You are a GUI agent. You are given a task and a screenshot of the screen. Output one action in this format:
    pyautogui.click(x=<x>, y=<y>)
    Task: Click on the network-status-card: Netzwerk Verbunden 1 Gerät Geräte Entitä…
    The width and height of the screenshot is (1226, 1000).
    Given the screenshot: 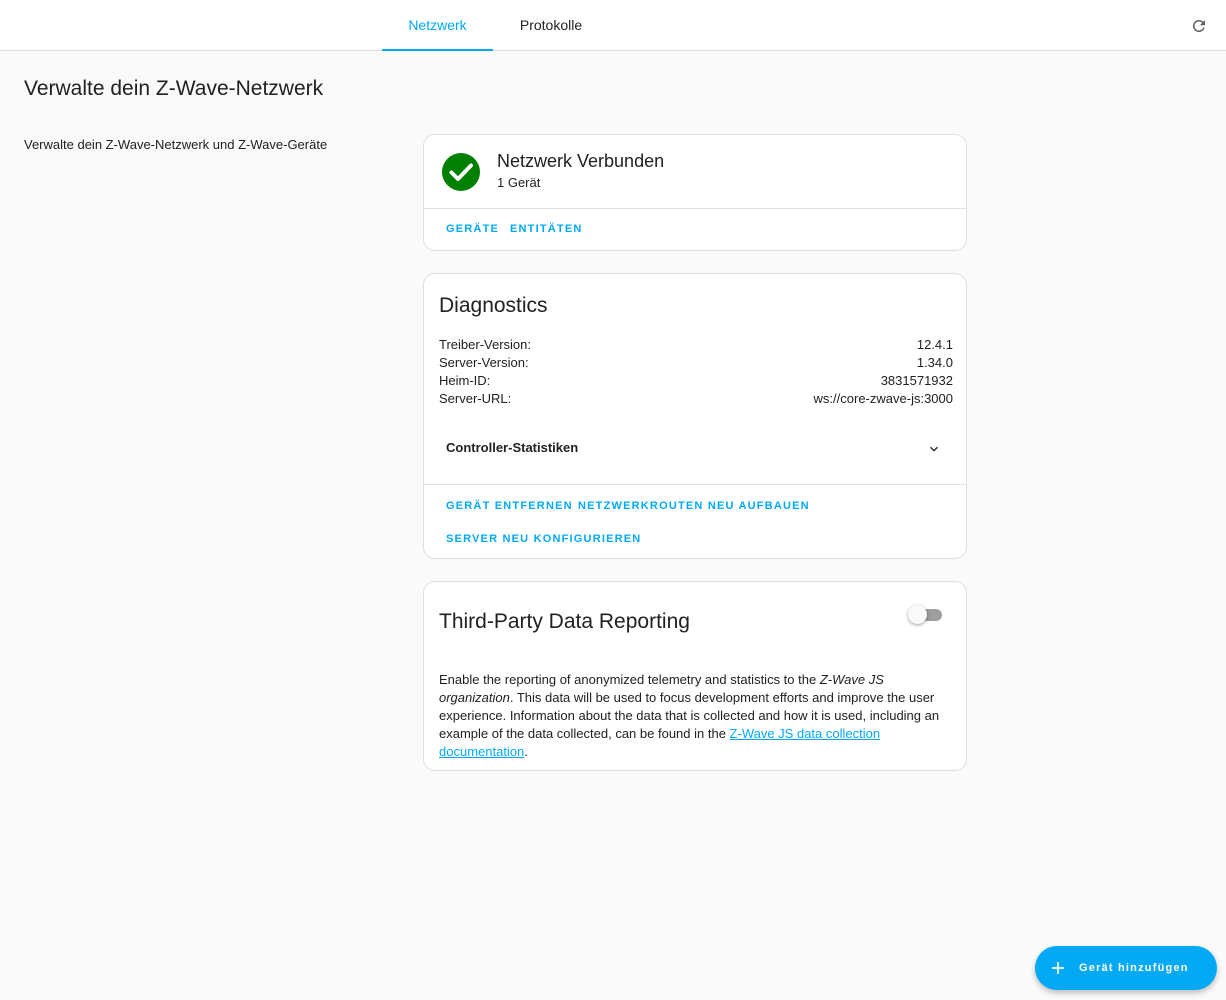 What is the action you would take?
    pyautogui.click(x=695, y=192)
    